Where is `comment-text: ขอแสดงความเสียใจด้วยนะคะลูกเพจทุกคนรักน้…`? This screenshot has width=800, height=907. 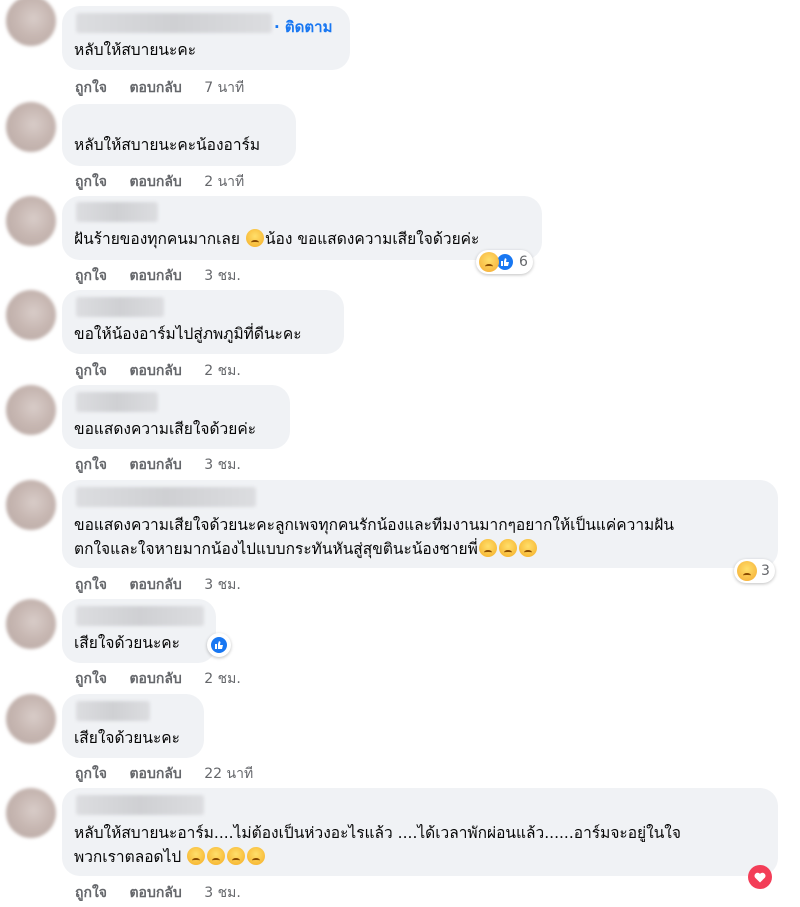
comment-text: ขอแสดงความเสียใจด้วยนะคะลูกเพจทุกคนรักน้… is located at coordinates (374, 525).